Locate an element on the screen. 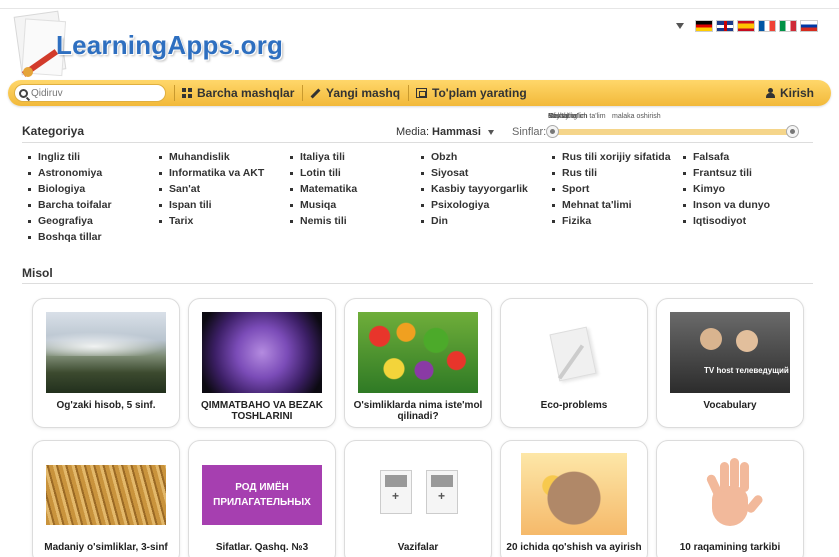  category-link: Lotin tili is located at coordinates (315, 173).